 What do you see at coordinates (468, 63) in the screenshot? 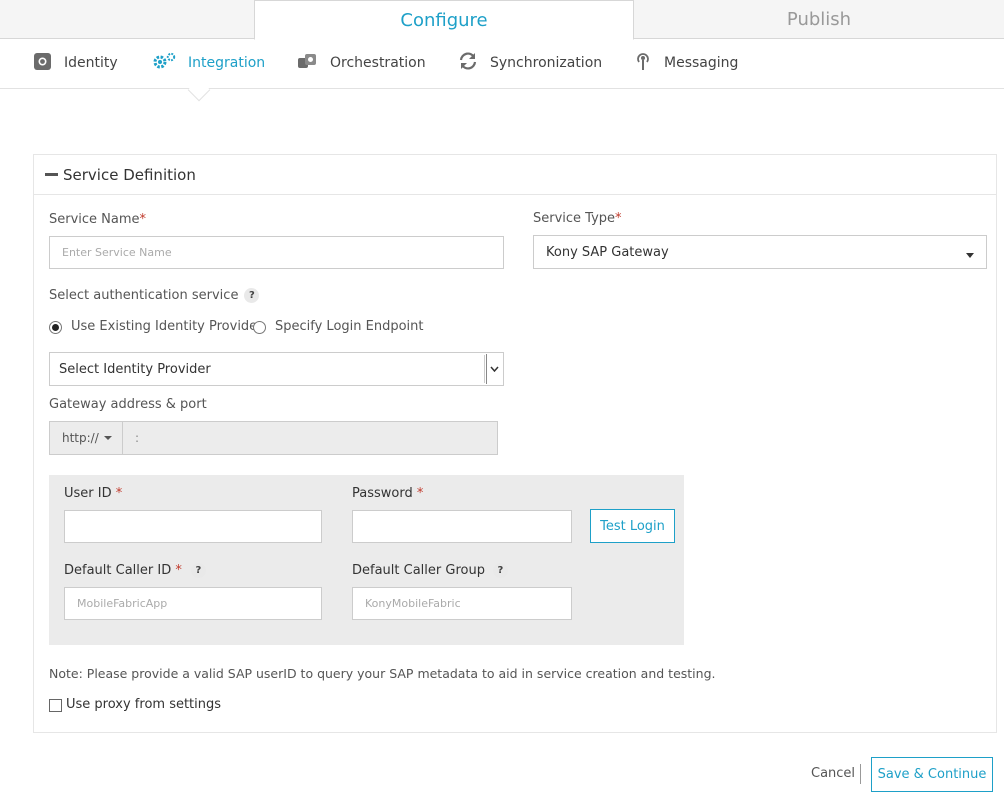
I see `sync-icon` at bounding box center [468, 63].